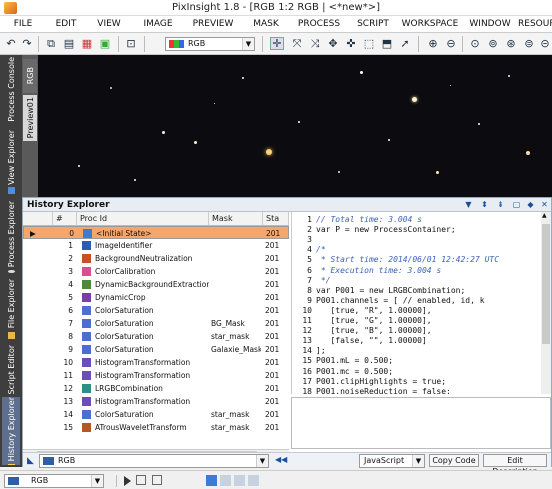  I want to click on tab-process-explorer: Process Explorer, so click(11, 237).